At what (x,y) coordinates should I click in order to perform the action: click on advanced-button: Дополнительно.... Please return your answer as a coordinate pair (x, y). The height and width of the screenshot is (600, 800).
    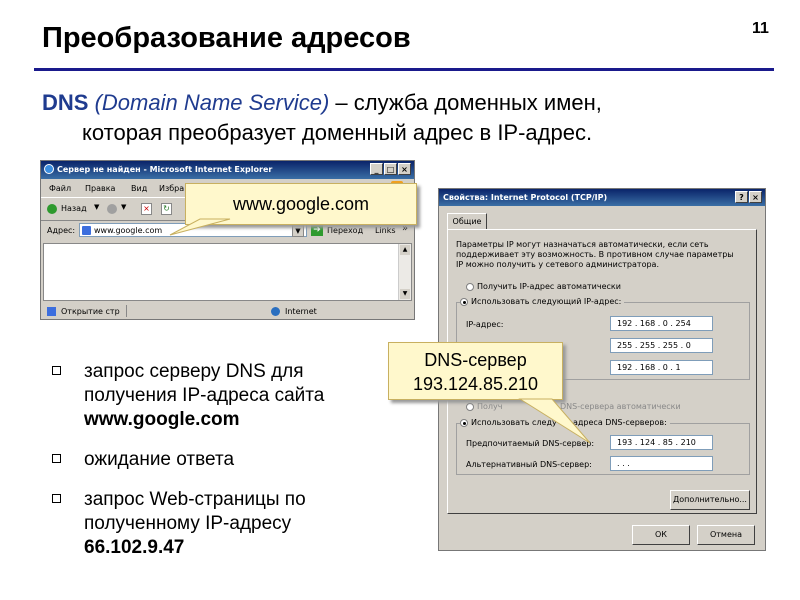
    Looking at the image, I should click on (710, 500).